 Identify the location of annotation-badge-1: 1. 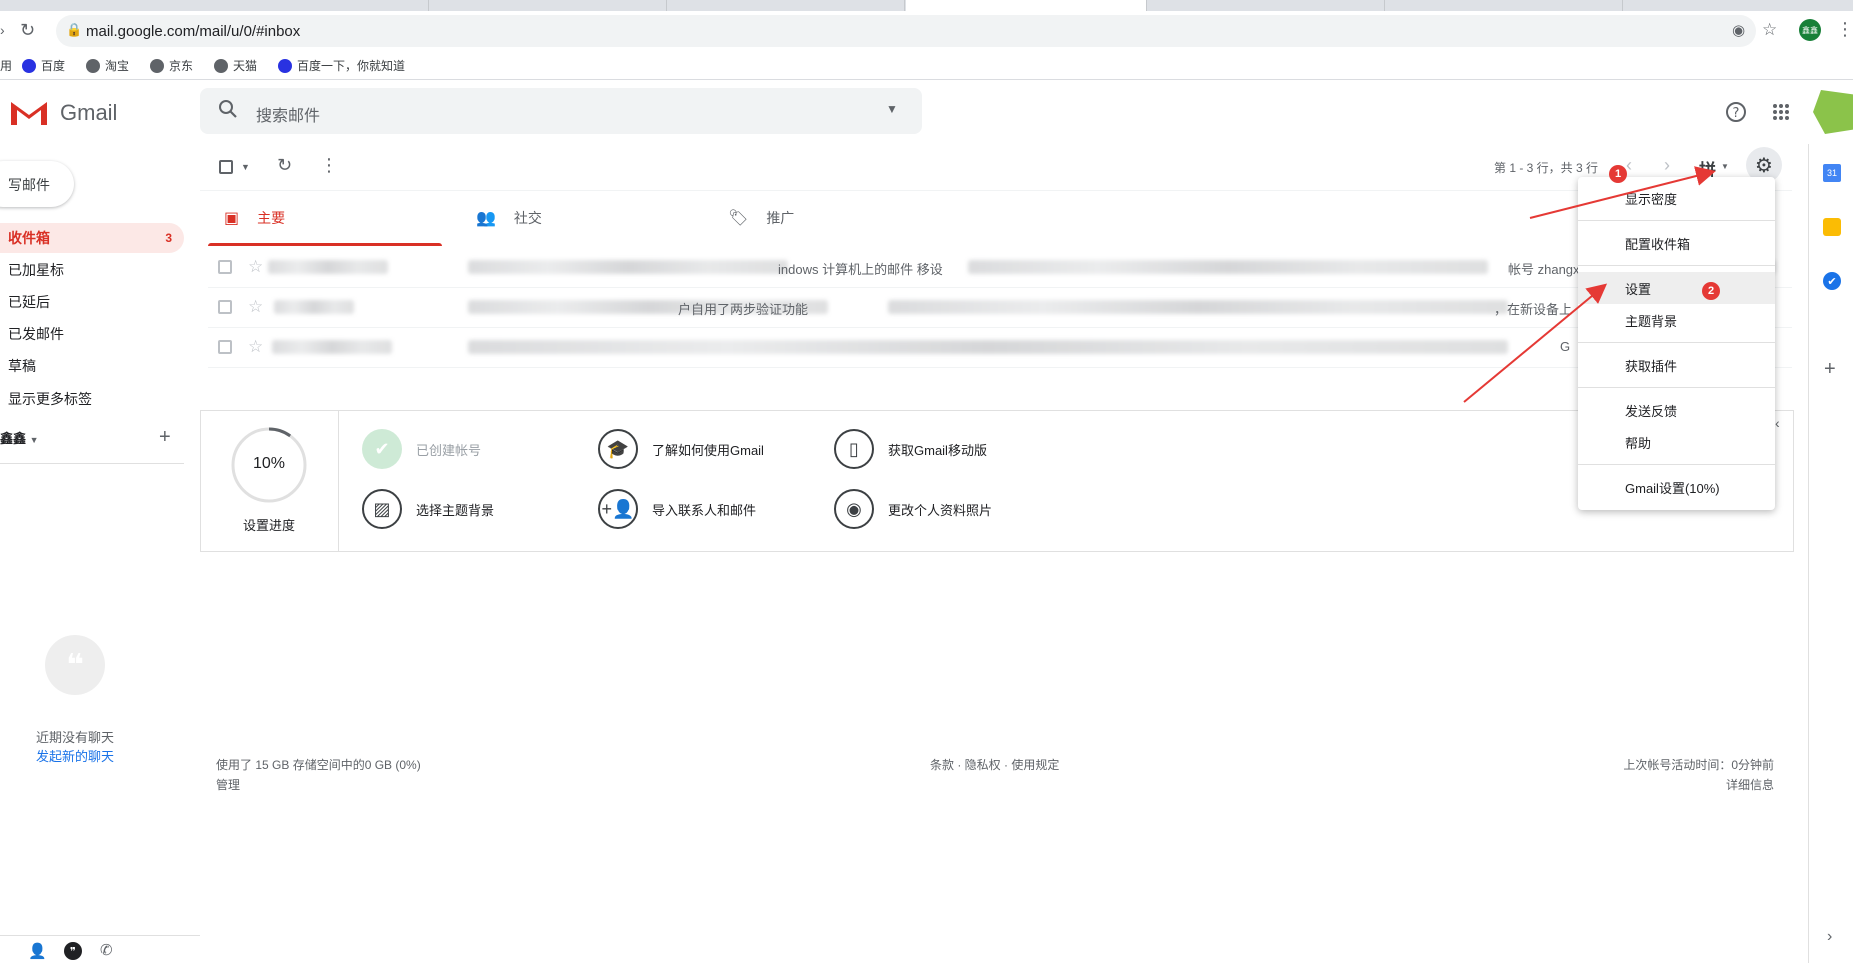
(1618, 174).